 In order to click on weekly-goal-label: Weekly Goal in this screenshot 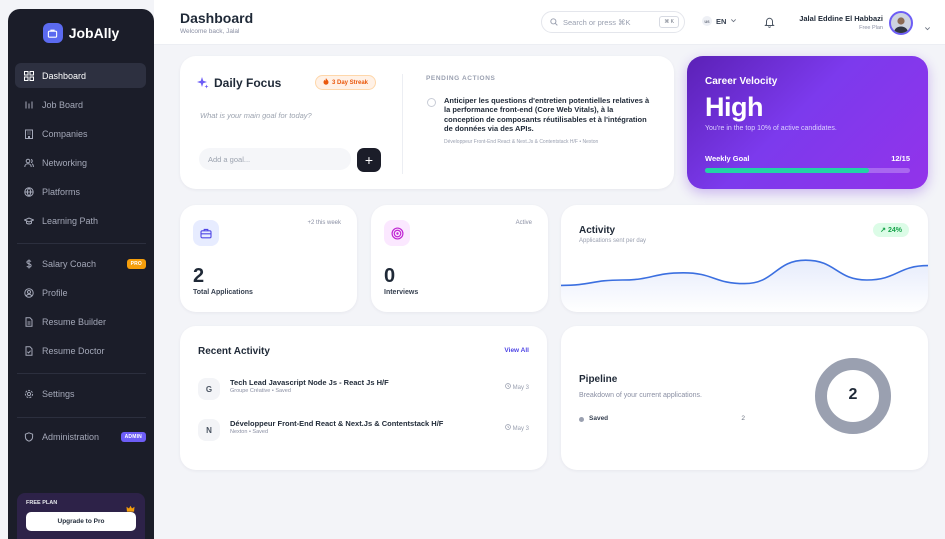, I will do `click(727, 158)`.